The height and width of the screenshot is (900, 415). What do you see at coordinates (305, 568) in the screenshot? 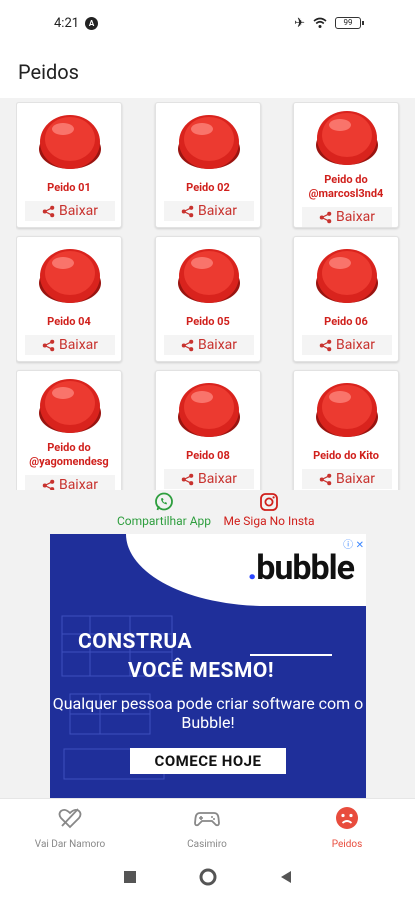
I see `ad-logo-text: bubble` at bounding box center [305, 568].